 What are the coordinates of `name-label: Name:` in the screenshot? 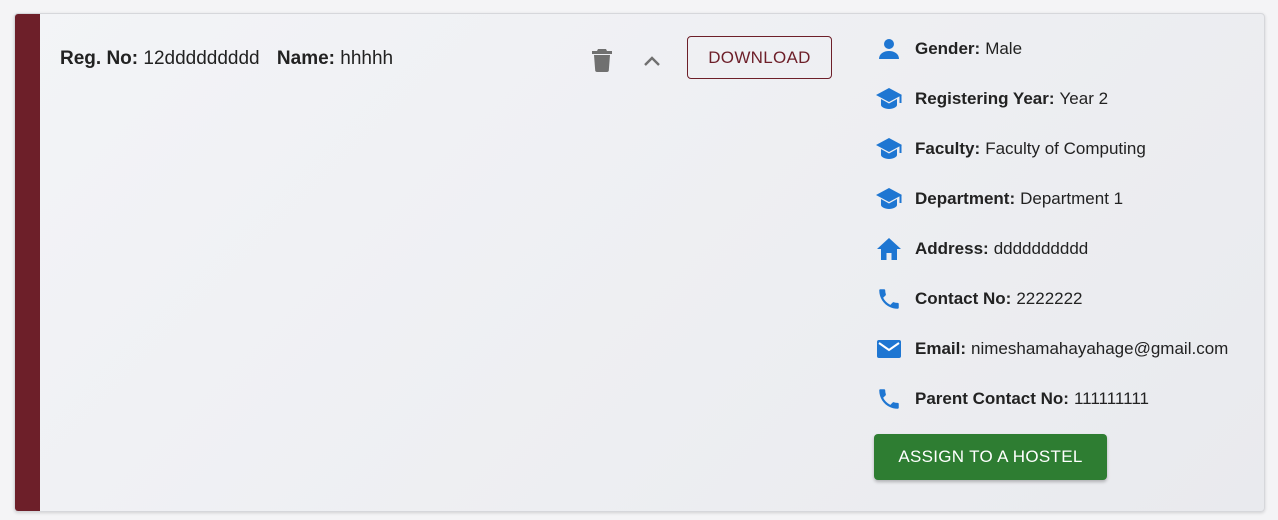 It's located at (305, 58).